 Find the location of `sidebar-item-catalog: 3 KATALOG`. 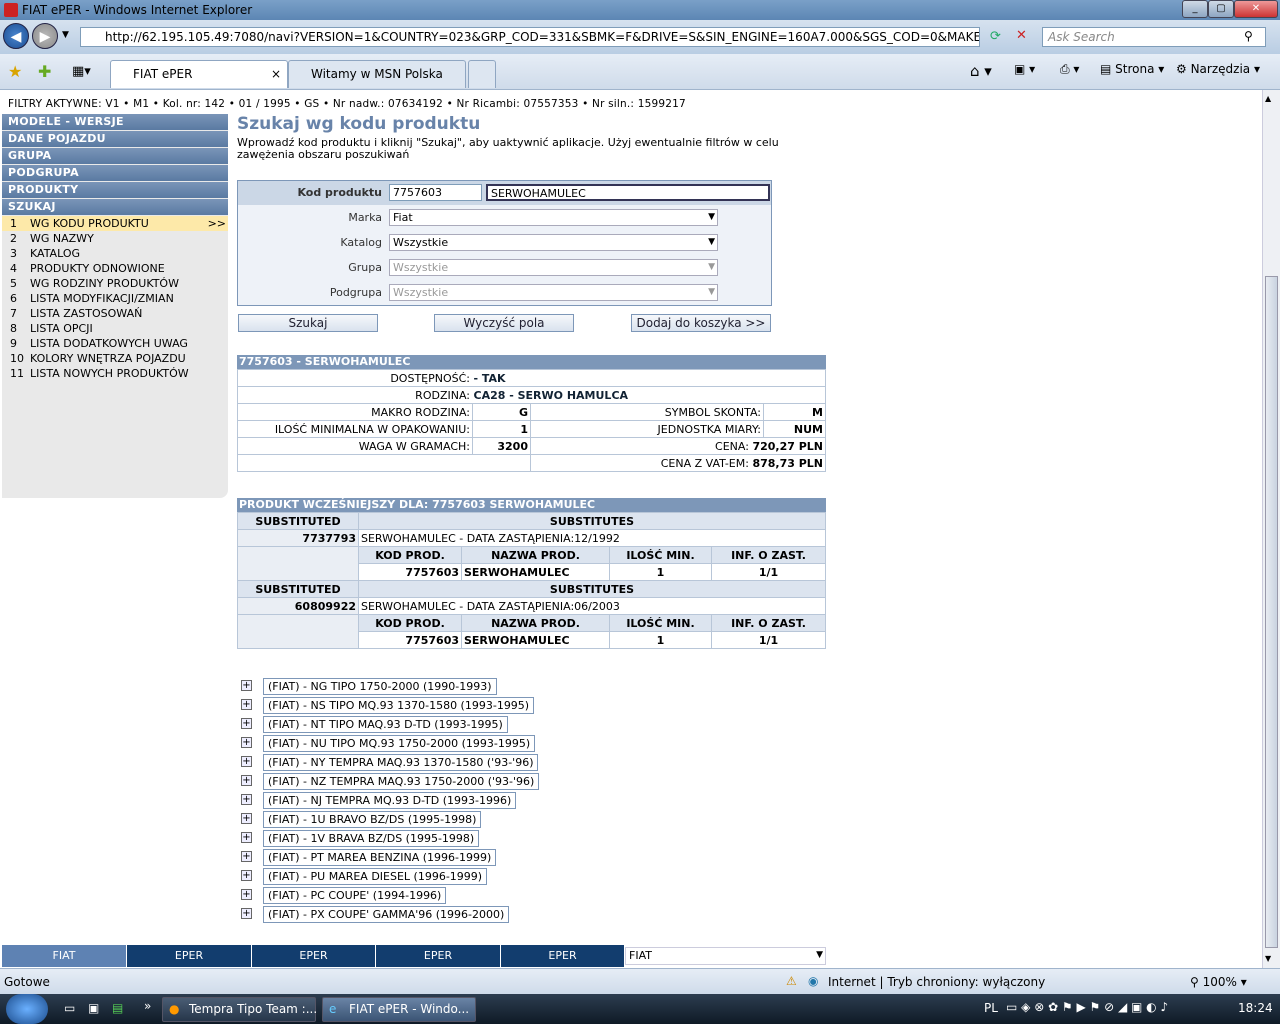

sidebar-item-catalog: 3 KATALOG is located at coordinates (115, 253).